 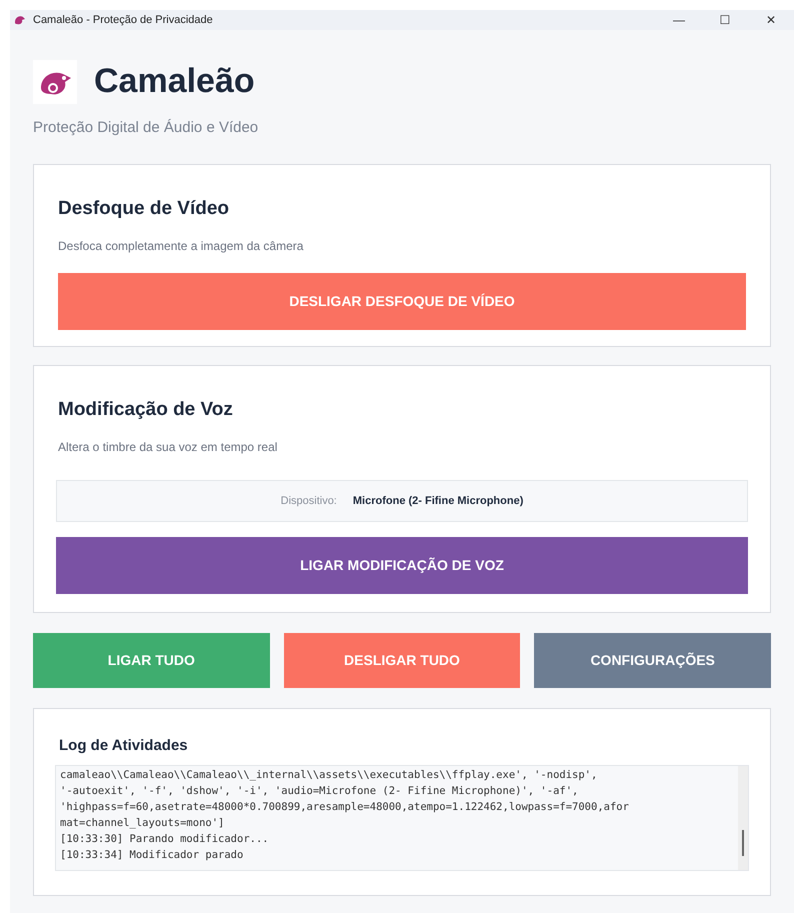 What do you see at coordinates (152, 855) in the screenshot?
I see `log-line: [10:33:34] Modificador parado` at bounding box center [152, 855].